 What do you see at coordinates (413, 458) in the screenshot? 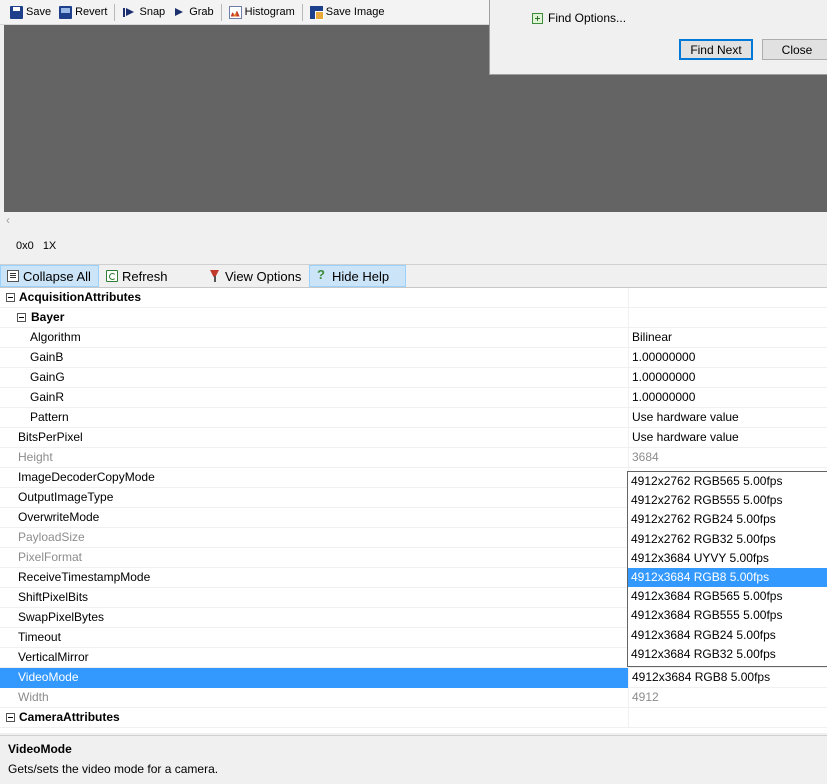
I see `property-row: Height 3684` at bounding box center [413, 458].